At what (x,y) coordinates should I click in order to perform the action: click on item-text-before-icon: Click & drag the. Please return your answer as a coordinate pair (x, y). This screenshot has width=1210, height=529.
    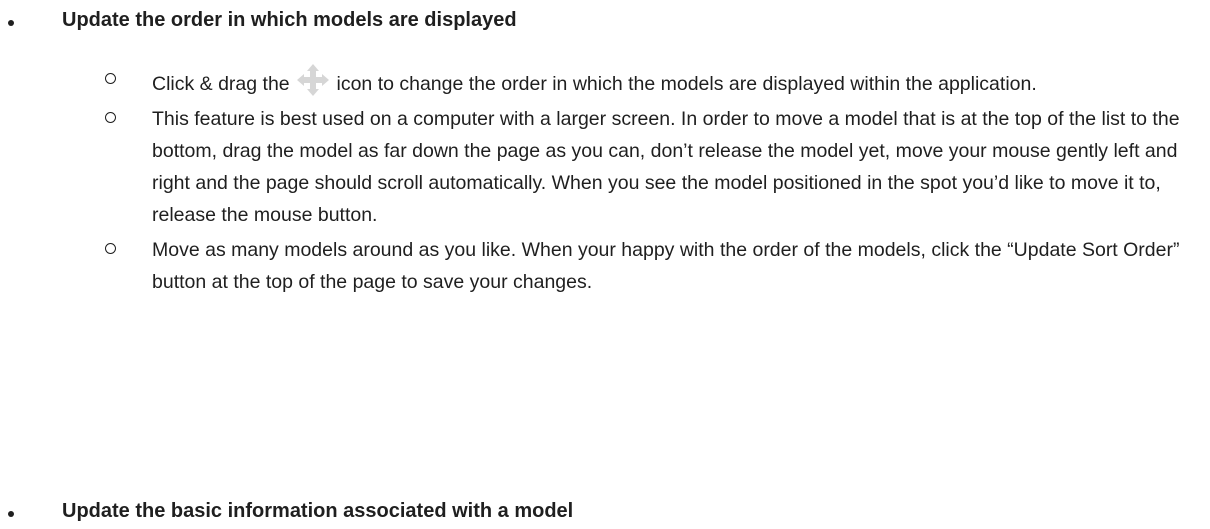
    Looking at the image, I should click on (221, 84).